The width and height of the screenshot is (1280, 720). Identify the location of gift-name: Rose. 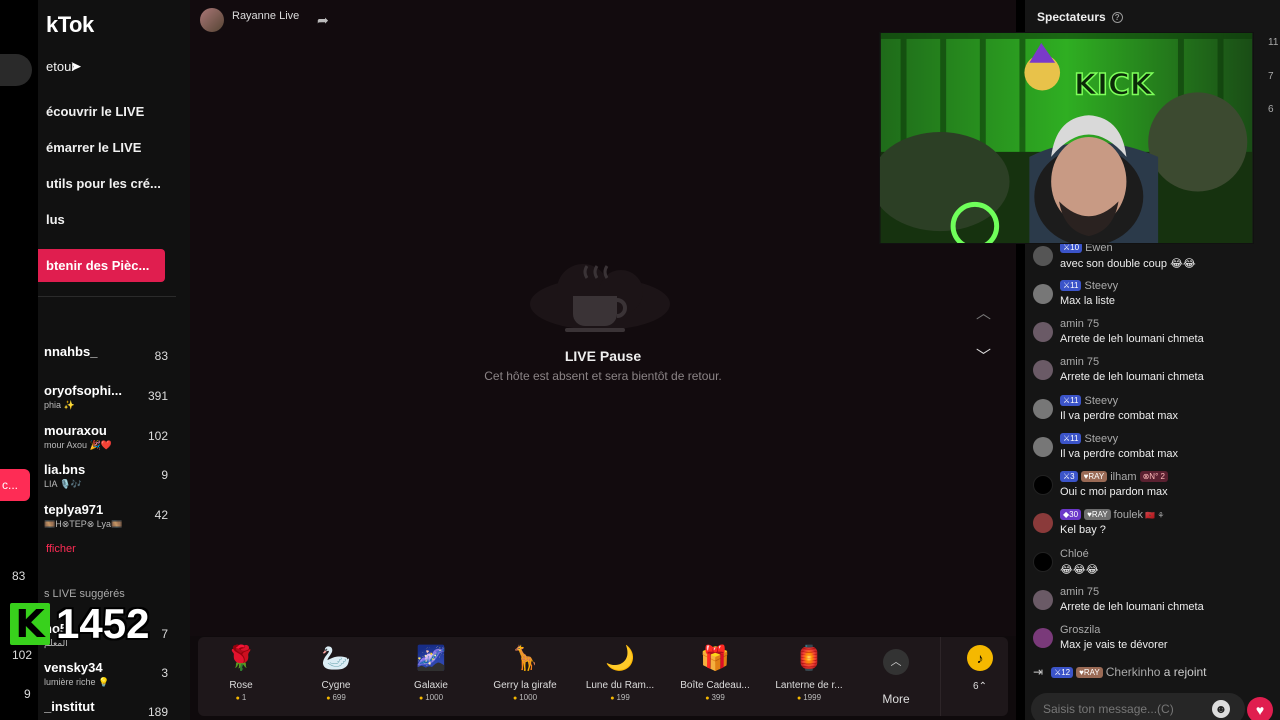
(241, 685).